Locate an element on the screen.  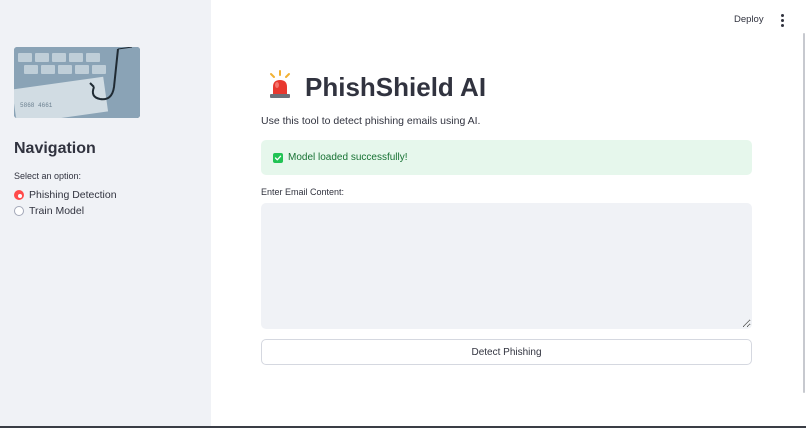
radio-unchecked-icon is located at coordinates (19, 211).